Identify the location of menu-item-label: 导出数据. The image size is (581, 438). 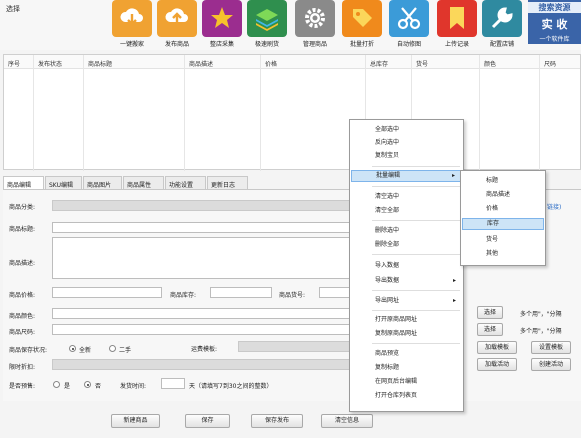
(387, 280).